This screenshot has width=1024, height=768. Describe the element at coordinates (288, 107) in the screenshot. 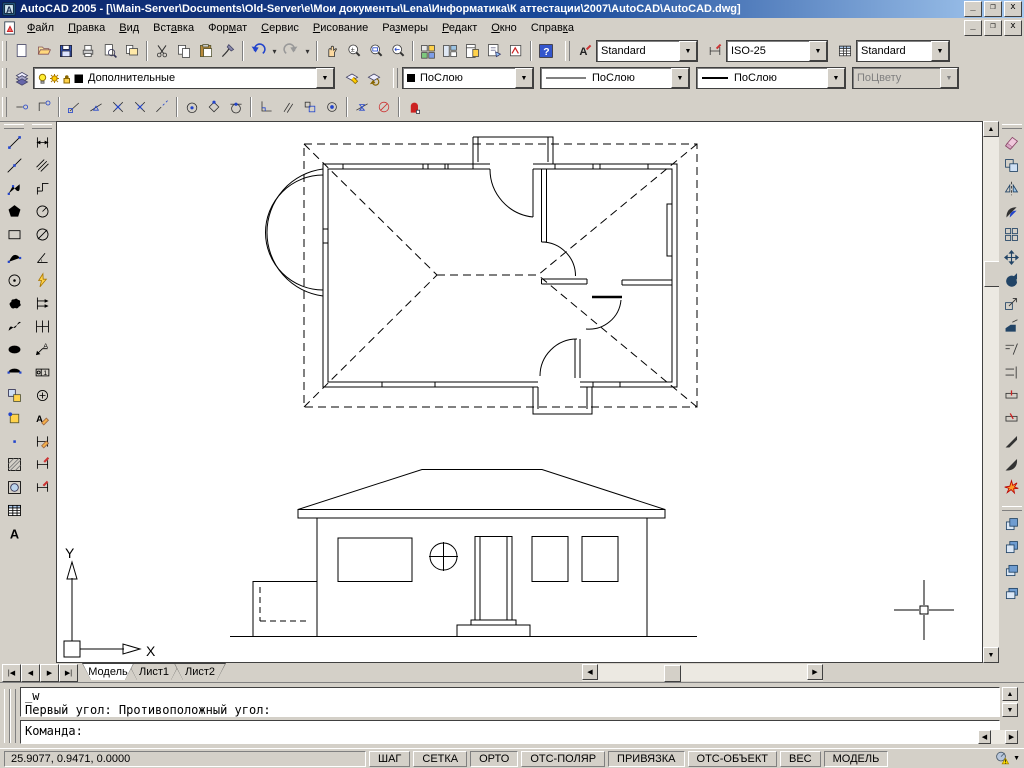

I see `snap-parallel-button` at that location.